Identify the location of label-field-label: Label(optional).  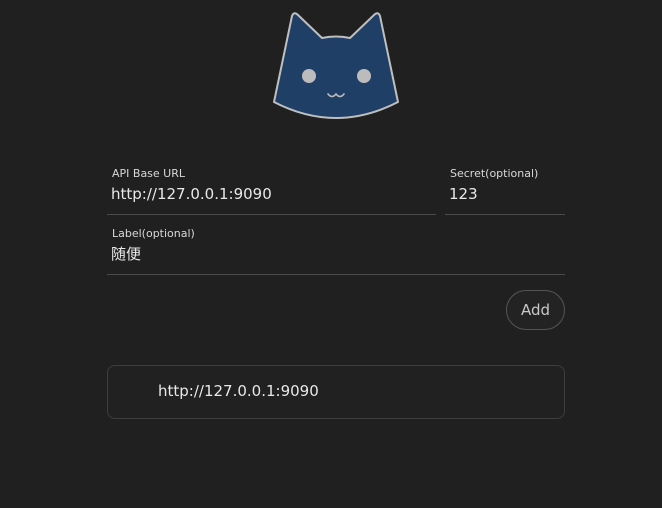
(153, 233).